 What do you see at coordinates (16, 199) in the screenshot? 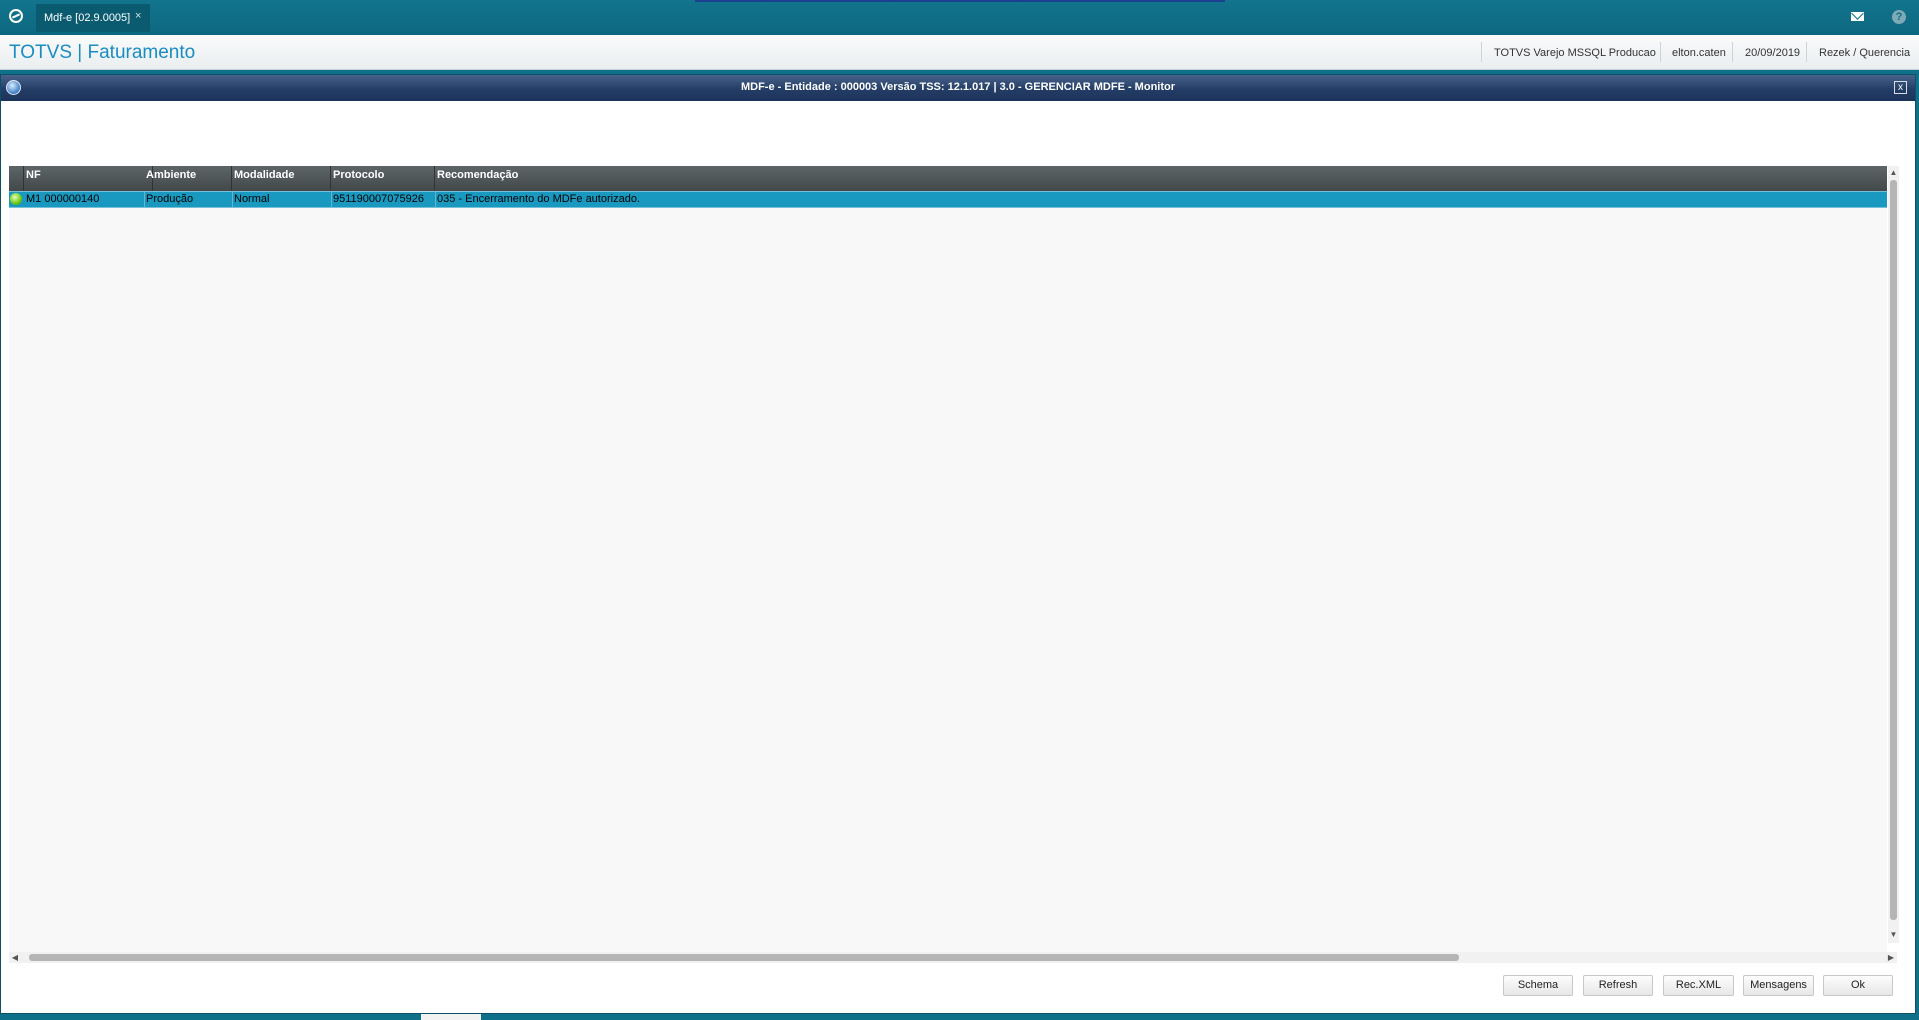
I see `status-ok-icon` at bounding box center [16, 199].